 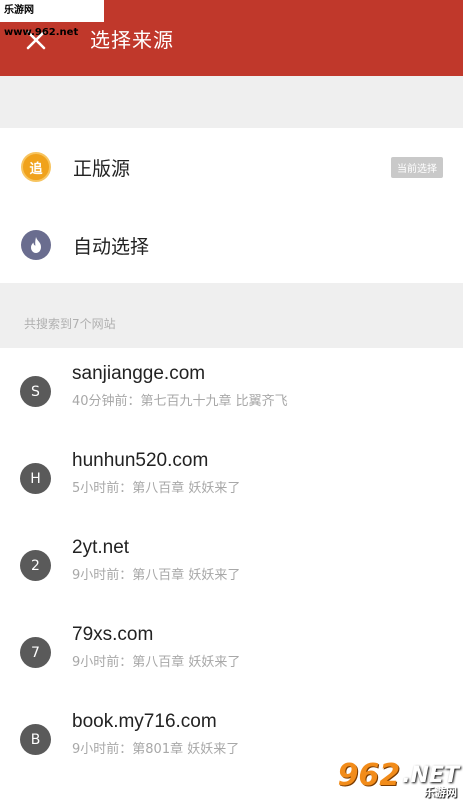 I want to click on flame-icon, so click(x=36, y=245).